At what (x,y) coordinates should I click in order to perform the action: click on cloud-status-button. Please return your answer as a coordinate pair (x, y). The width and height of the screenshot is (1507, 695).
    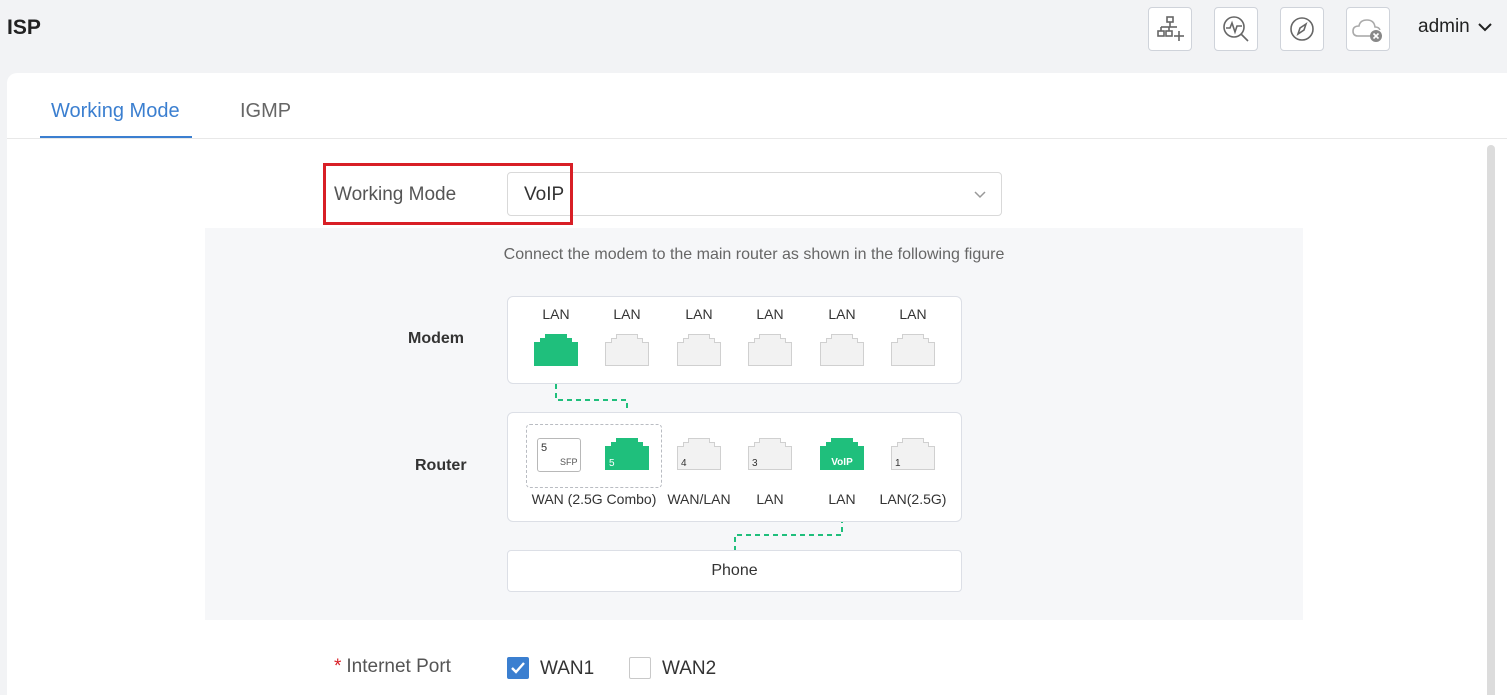
    Looking at the image, I should click on (1368, 29).